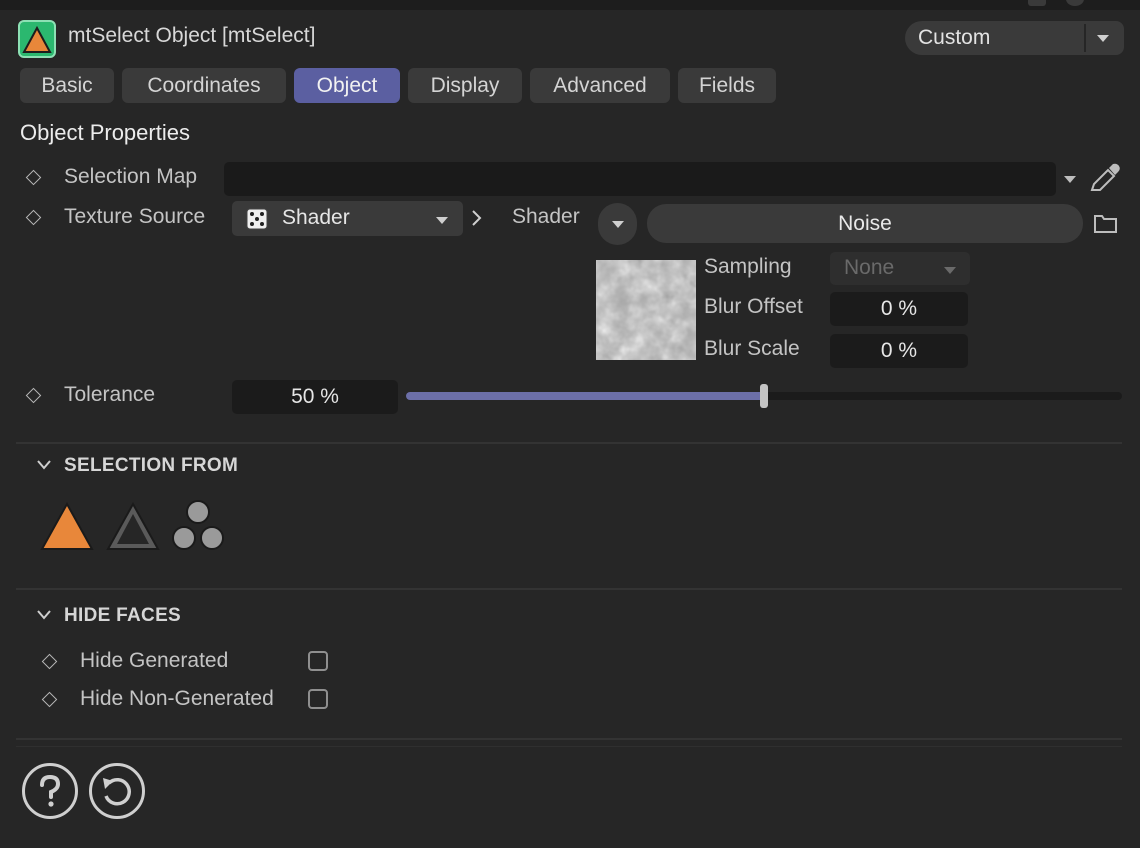  Describe the element at coordinates (1014, 38) in the screenshot. I see `preset-dropdown: Custom` at that location.